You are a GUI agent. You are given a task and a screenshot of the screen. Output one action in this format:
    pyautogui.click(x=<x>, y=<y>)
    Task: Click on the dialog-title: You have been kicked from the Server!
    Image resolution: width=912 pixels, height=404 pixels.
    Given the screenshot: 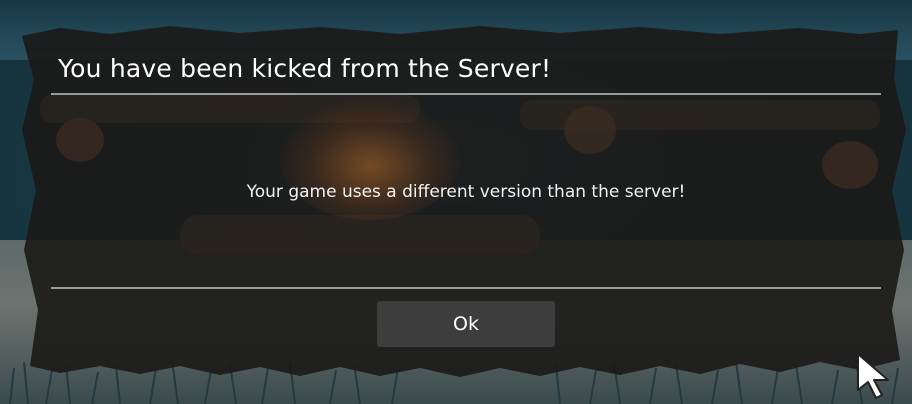 What is the action you would take?
    pyautogui.click(x=305, y=68)
    